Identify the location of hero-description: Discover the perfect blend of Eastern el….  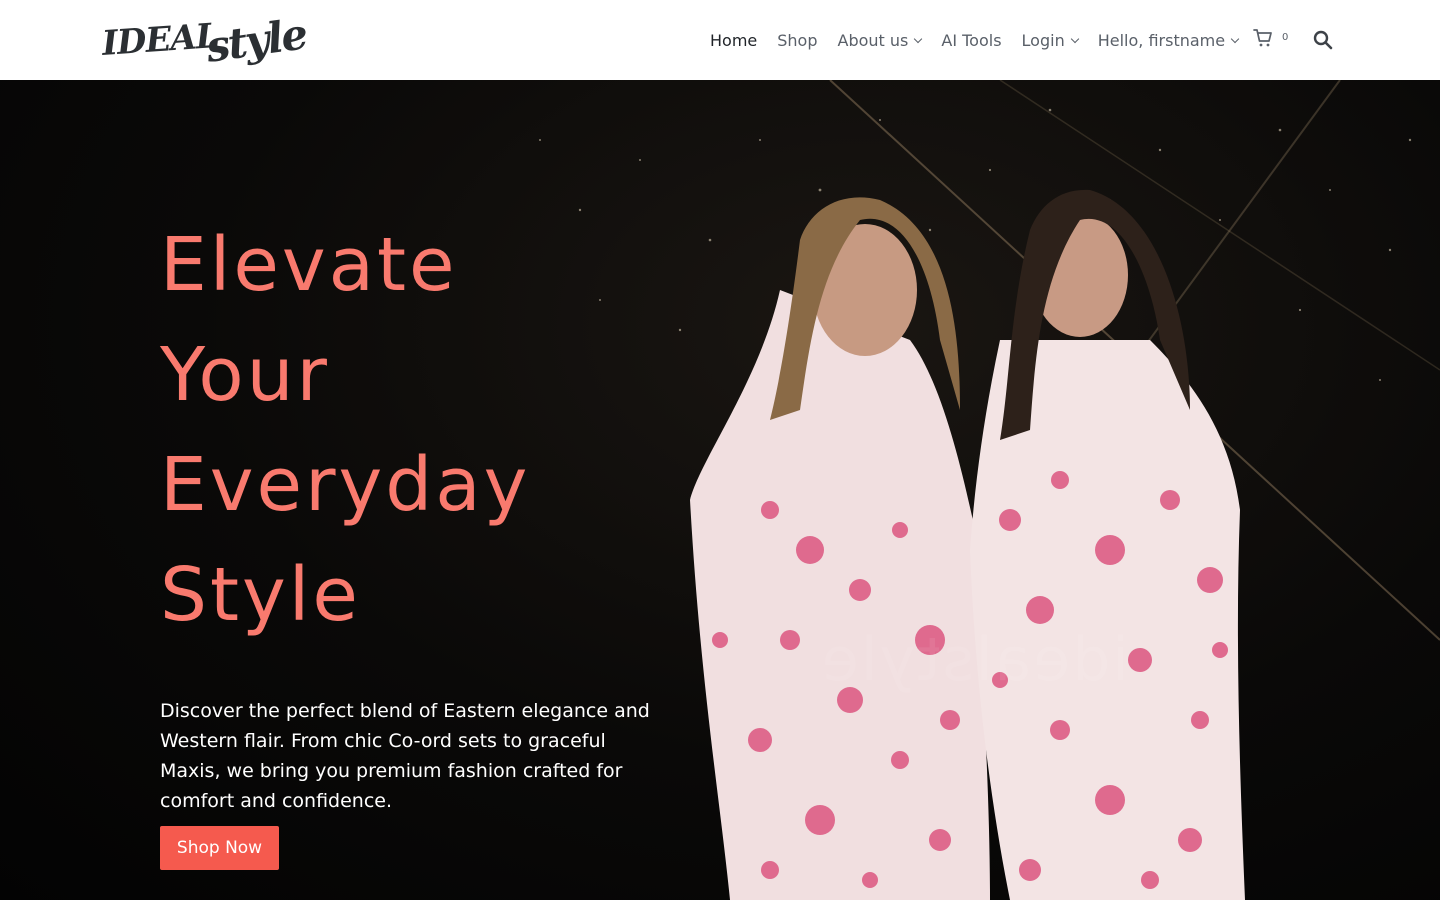
(405, 756).